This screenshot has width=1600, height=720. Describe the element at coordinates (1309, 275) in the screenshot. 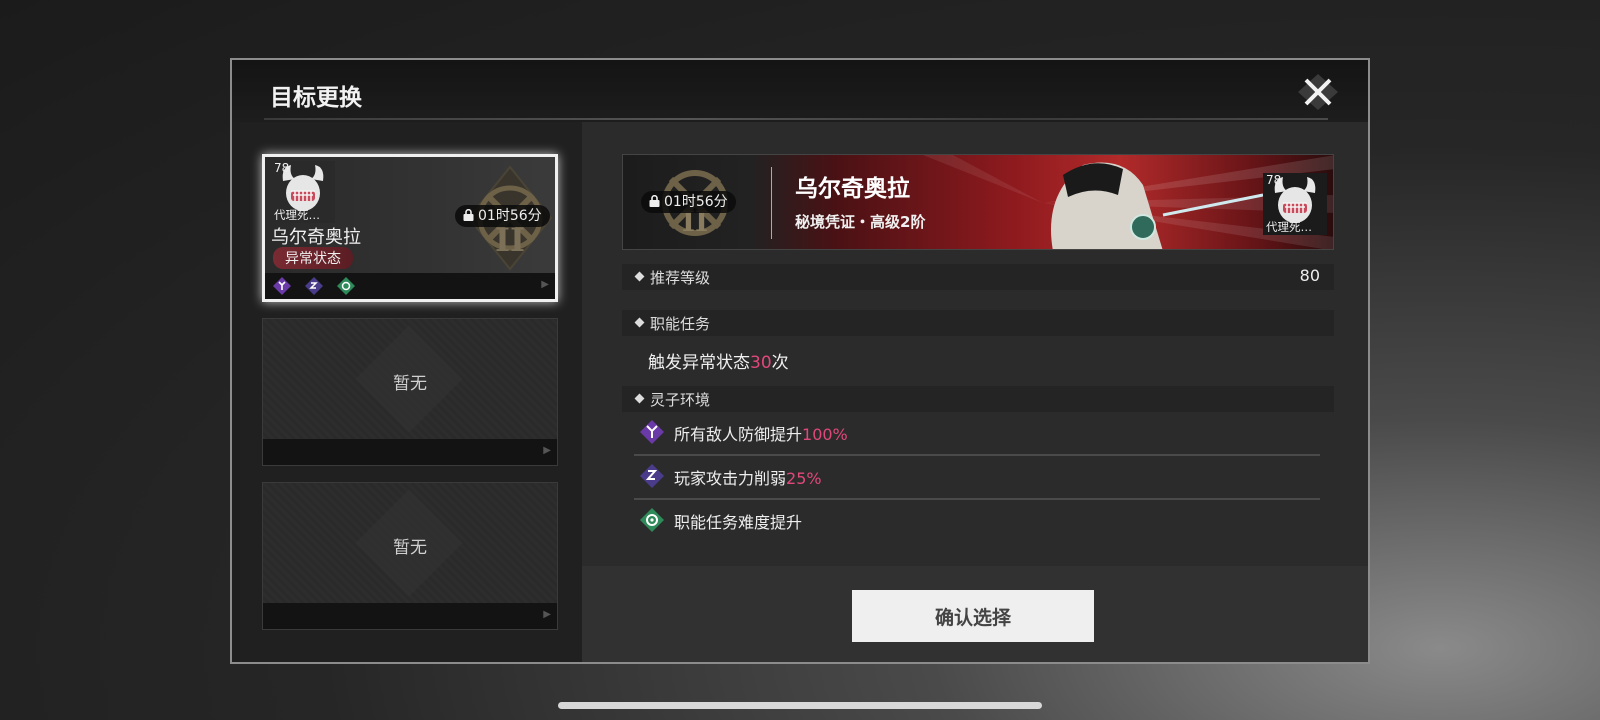

I see `recommended-level-value: 80` at that location.